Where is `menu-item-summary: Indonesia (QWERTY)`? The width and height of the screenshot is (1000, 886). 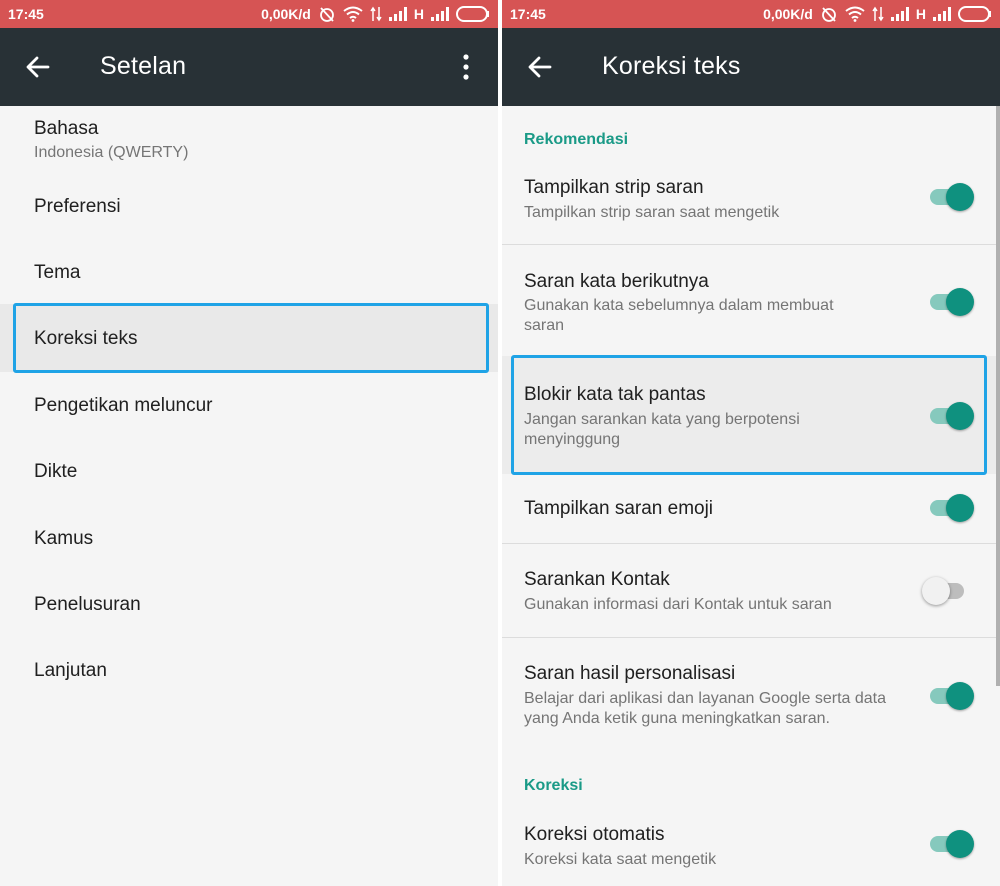 menu-item-summary: Indonesia (QWERTY) is located at coordinates (111, 152).